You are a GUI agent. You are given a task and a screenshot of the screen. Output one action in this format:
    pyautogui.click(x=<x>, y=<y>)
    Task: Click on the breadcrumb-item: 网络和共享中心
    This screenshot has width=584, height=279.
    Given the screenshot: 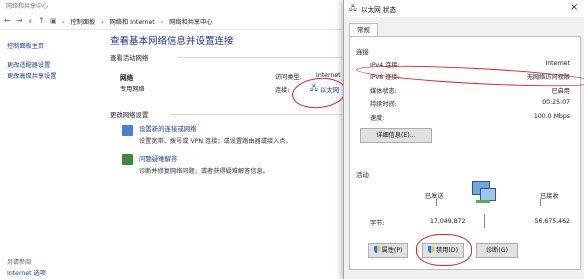 What is the action you would take?
    pyautogui.click(x=190, y=22)
    